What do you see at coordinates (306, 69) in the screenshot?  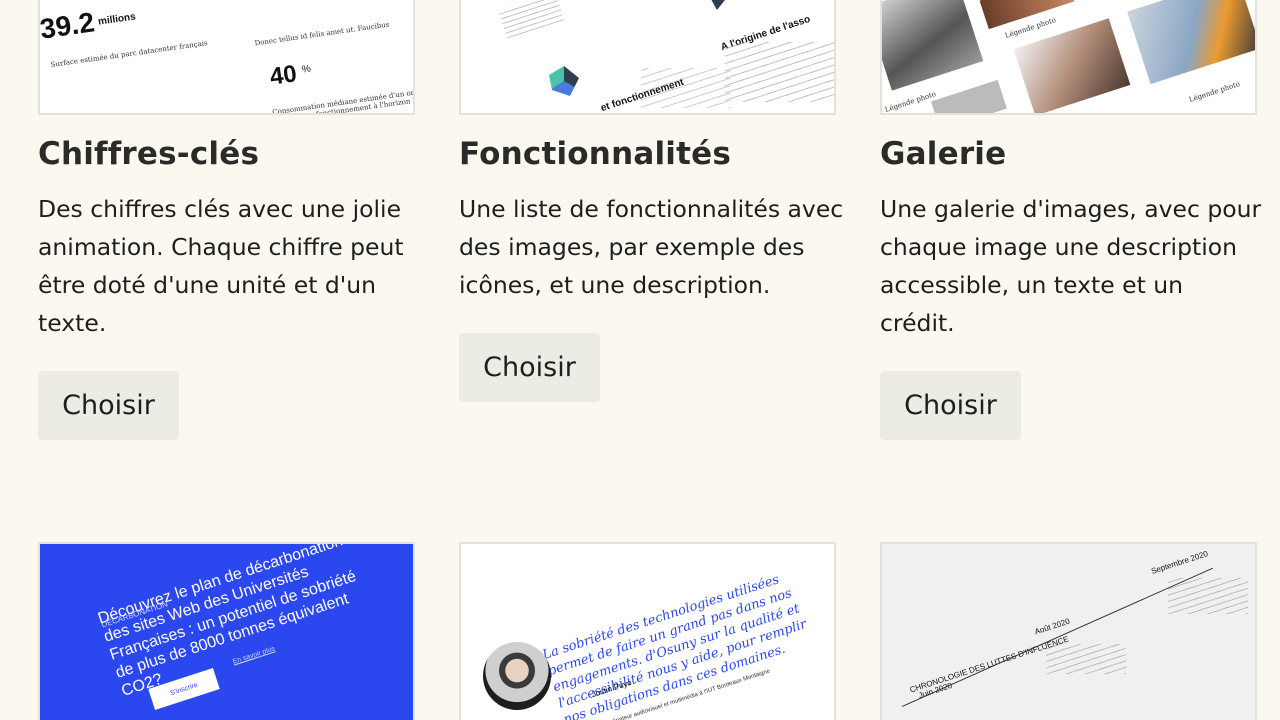 I see `preview-percent-unit: %` at bounding box center [306, 69].